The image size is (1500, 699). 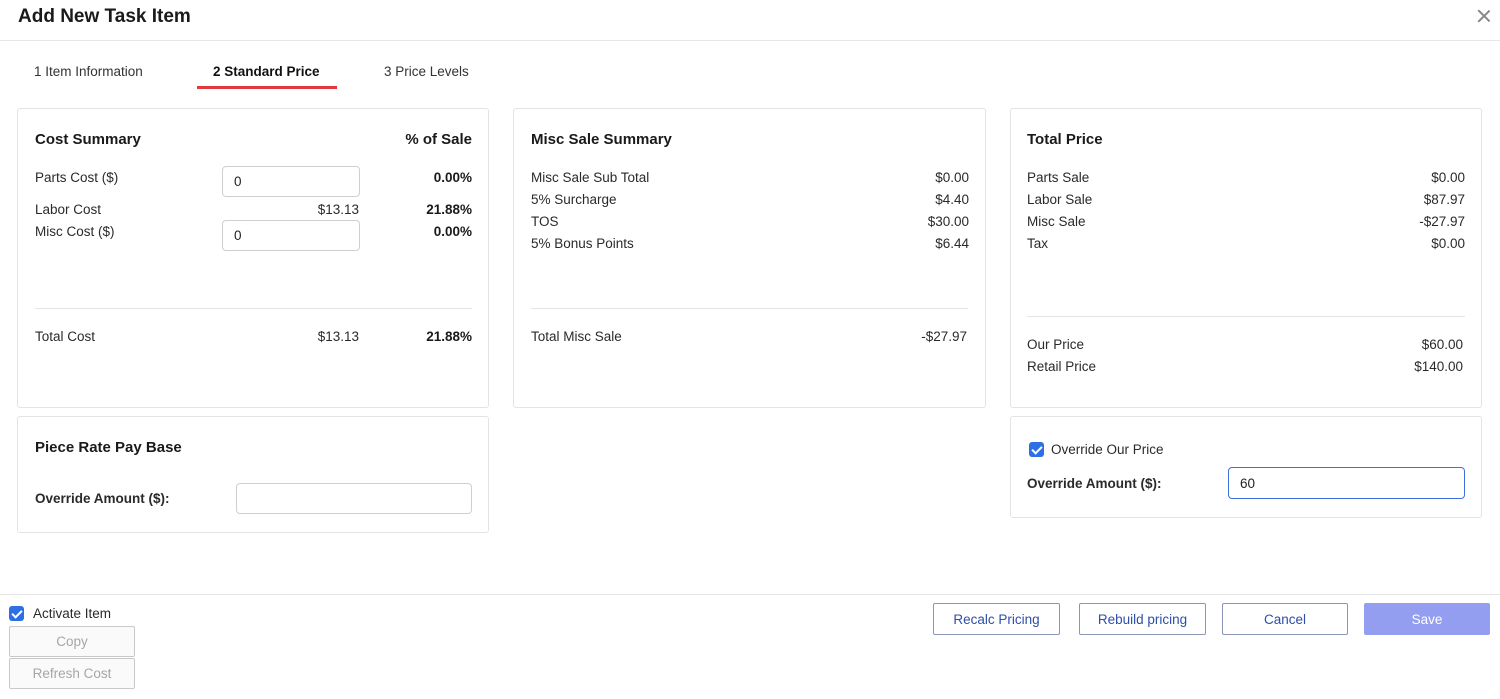 What do you see at coordinates (1058, 177) in the screenshot?
I see `price-row-label: Parts Sale` at bounding box center [1058, 177].